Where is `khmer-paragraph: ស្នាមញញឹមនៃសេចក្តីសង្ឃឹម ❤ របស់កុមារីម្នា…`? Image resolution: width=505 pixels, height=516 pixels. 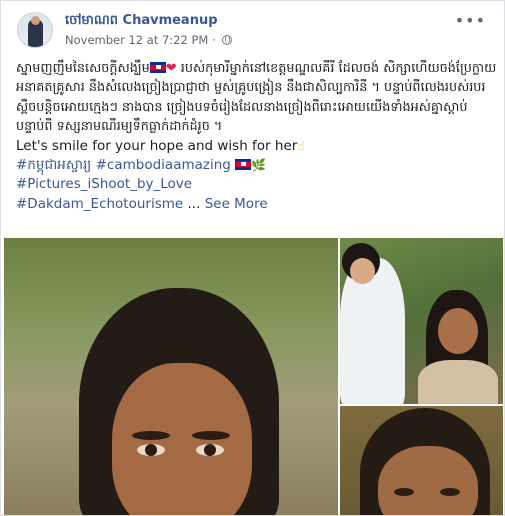
khmer-paragraph: ស្នាមញញឹមនៃសេចក្តីសង្ឃឹម ❤ របស់កុមារីម្នា… is located at coordinates (257, 98).